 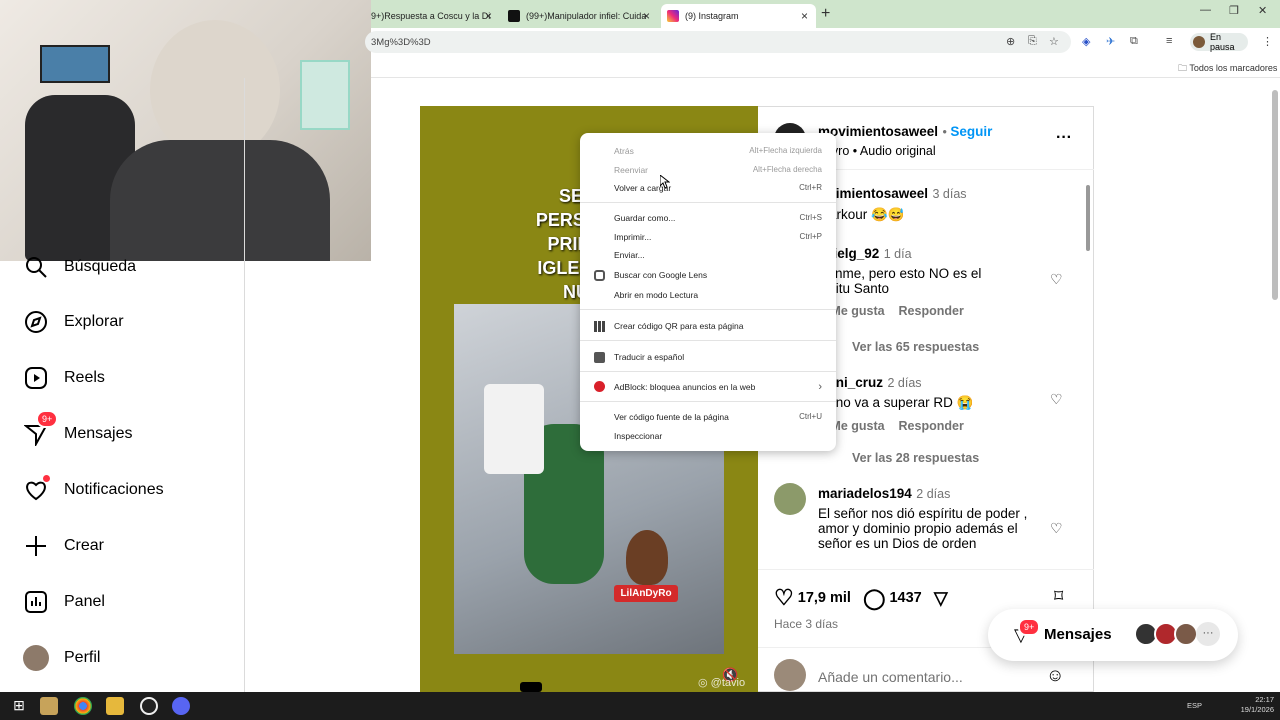 What do you see at coordinates (862, 214) in the screenshot?
I see `caption-text: Parkour 😂😅` at bounding box center [862, 214].